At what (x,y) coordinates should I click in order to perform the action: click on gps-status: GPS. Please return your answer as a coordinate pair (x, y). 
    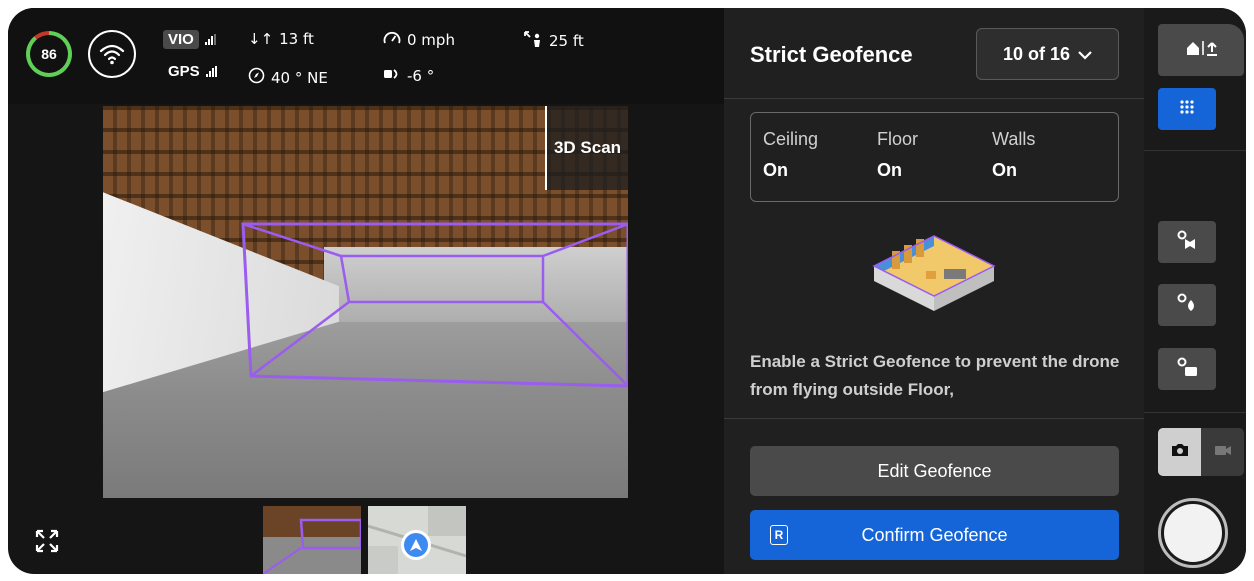
    Looking at the image, I should click on (192, 71).